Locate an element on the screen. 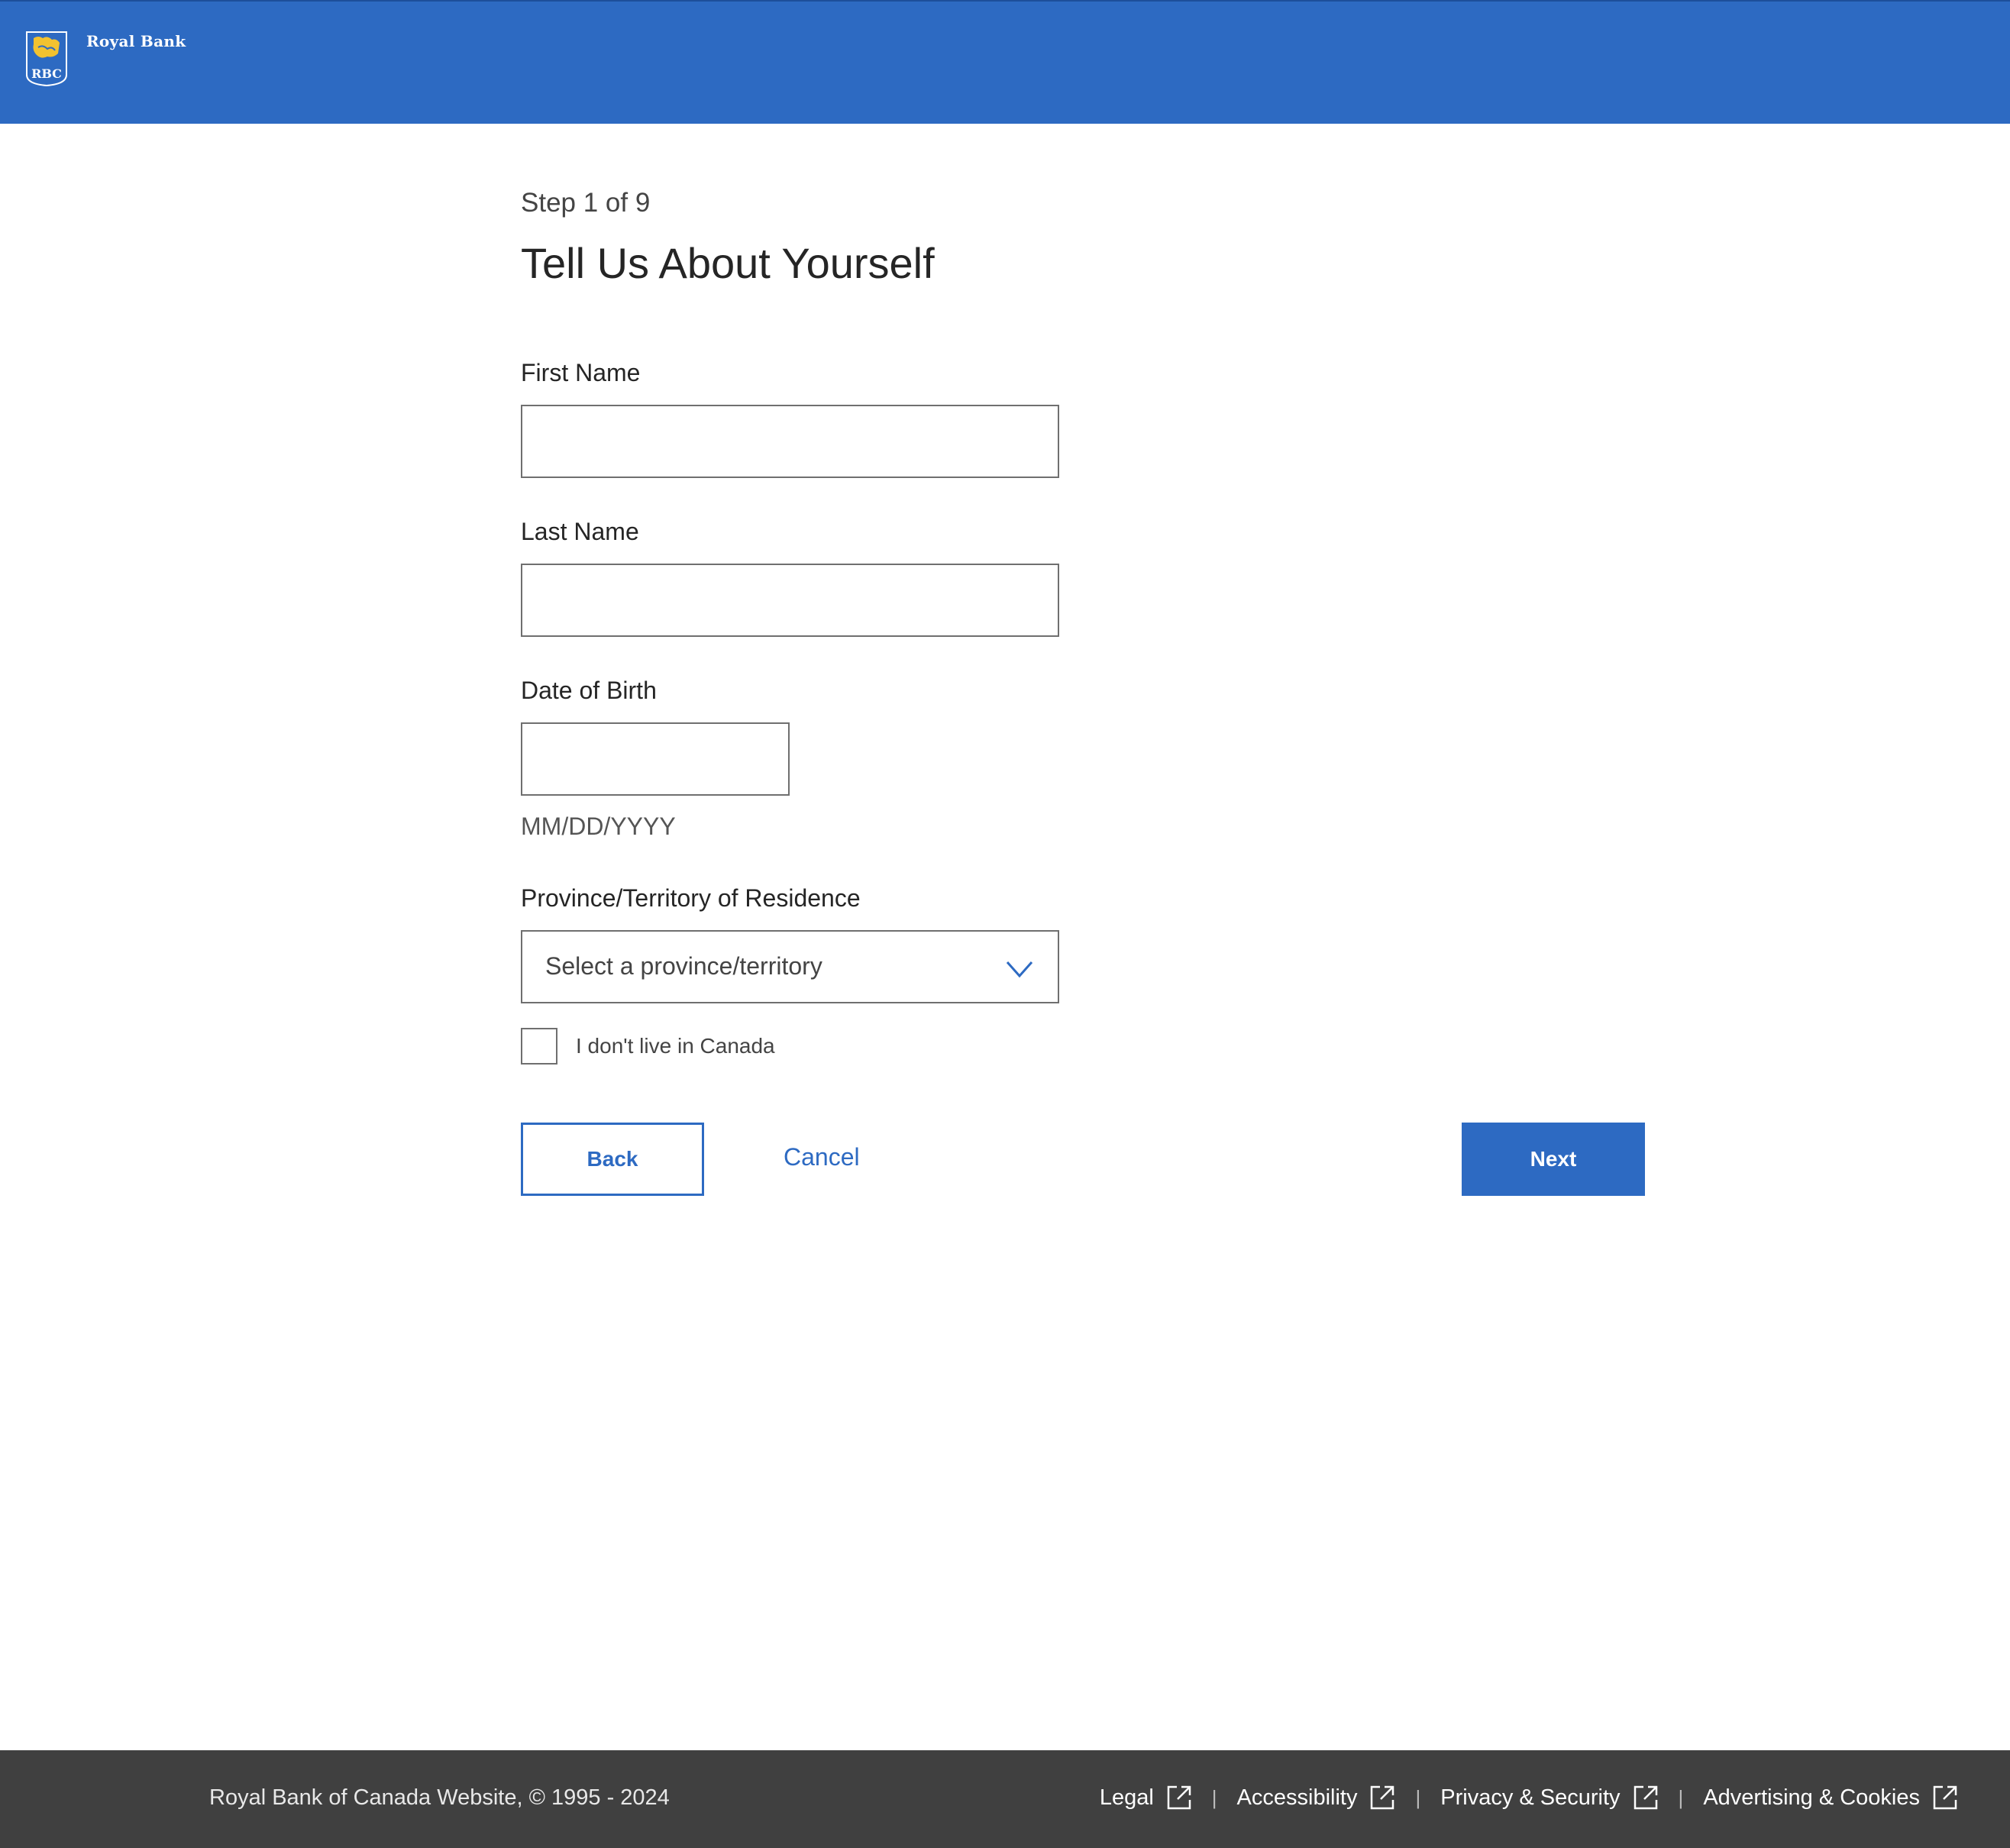 Image resolution: width=2010 pixels, height=1848 pixels. site-header: RBC Royal Bank is located at coordinates (1005, 62).